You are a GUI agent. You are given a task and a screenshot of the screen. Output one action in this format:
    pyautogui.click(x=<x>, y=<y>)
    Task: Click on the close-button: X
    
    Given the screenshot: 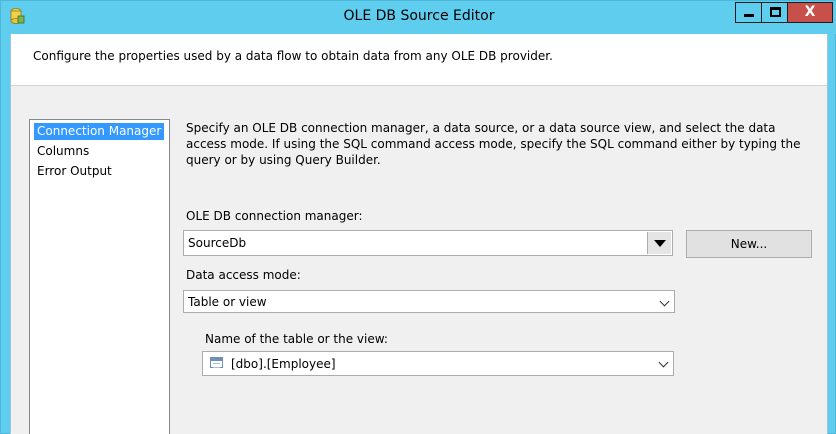 What is the action you would take?
    pyautogui.click(x=810, y=12)
    